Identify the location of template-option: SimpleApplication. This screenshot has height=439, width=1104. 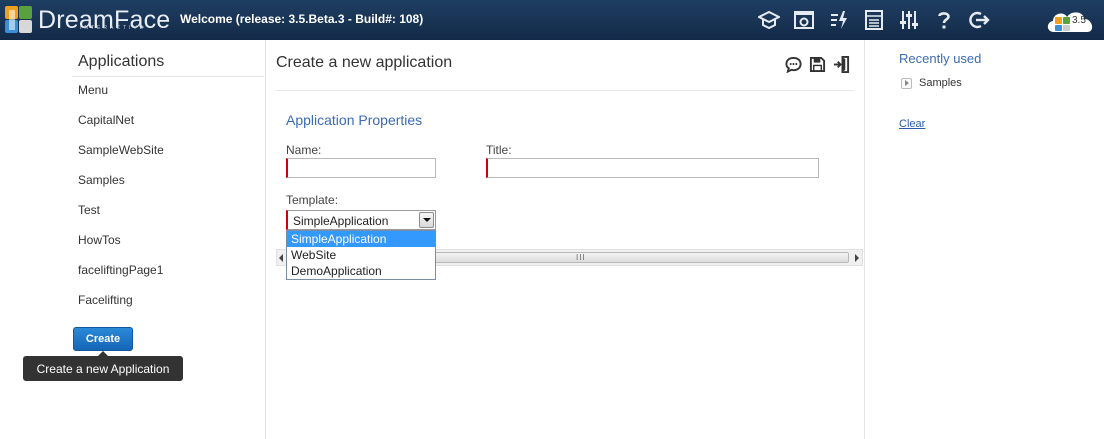
(361, 239).